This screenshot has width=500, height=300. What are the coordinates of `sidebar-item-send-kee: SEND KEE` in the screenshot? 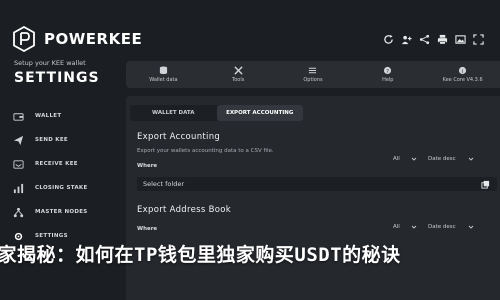 It's located at (62, 140).